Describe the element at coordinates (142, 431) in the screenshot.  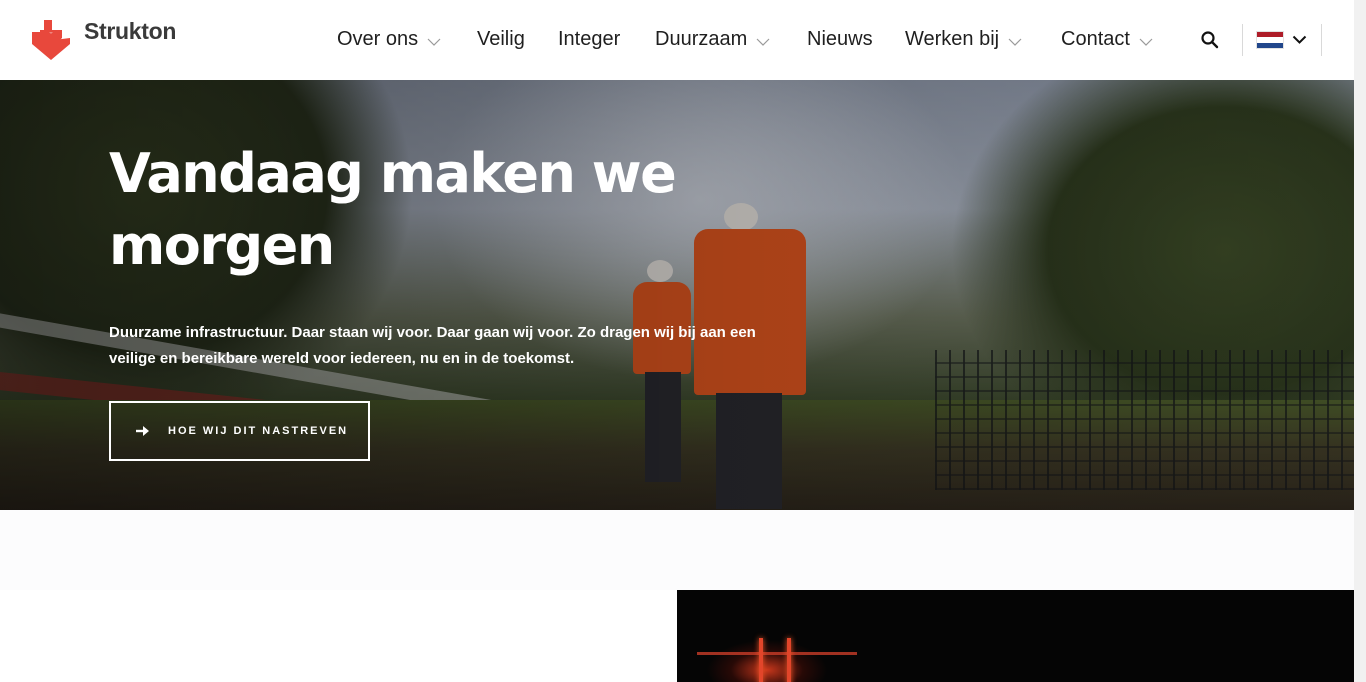
I see `arrow-right-icon` at that location.